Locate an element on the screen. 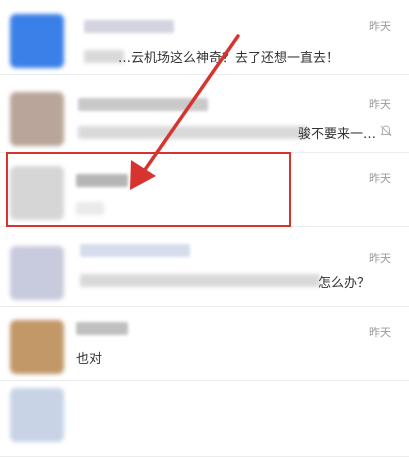 Image resolution: width=409 pixels, height=457 pixels. highlight-box is located at coordinates (148, 189).